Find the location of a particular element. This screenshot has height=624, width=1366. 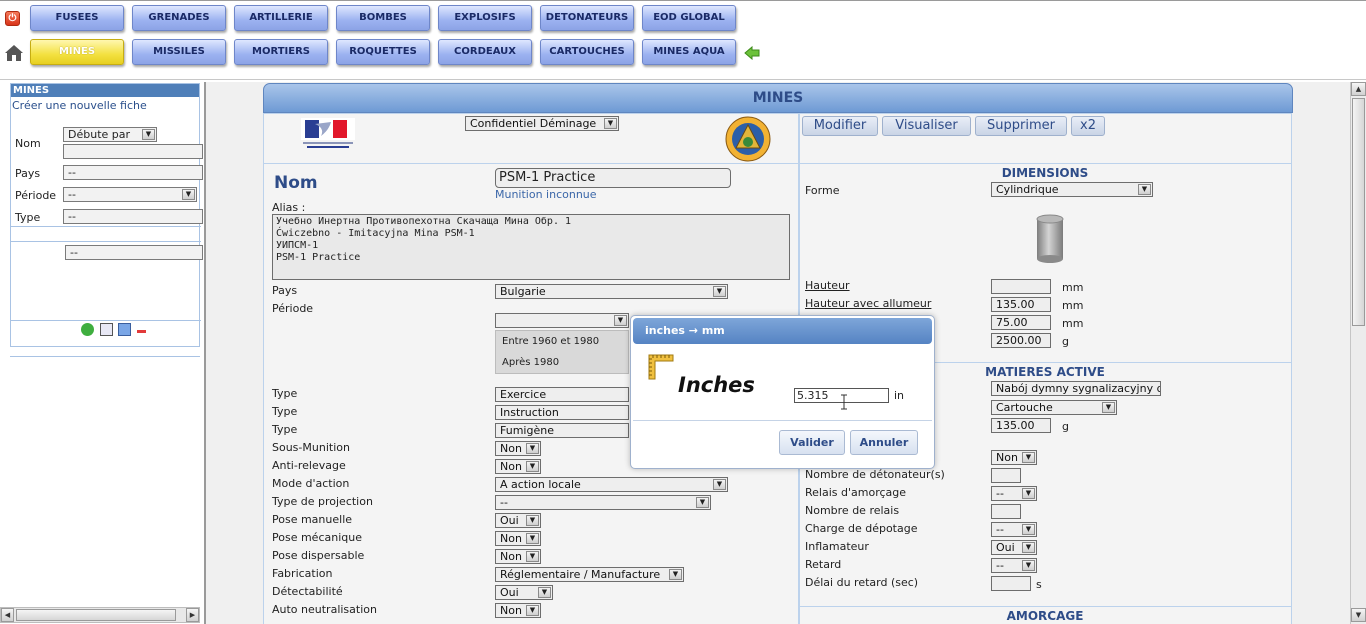

matiere-masse-field: 135.00 is located at coordinates (1021, 425).